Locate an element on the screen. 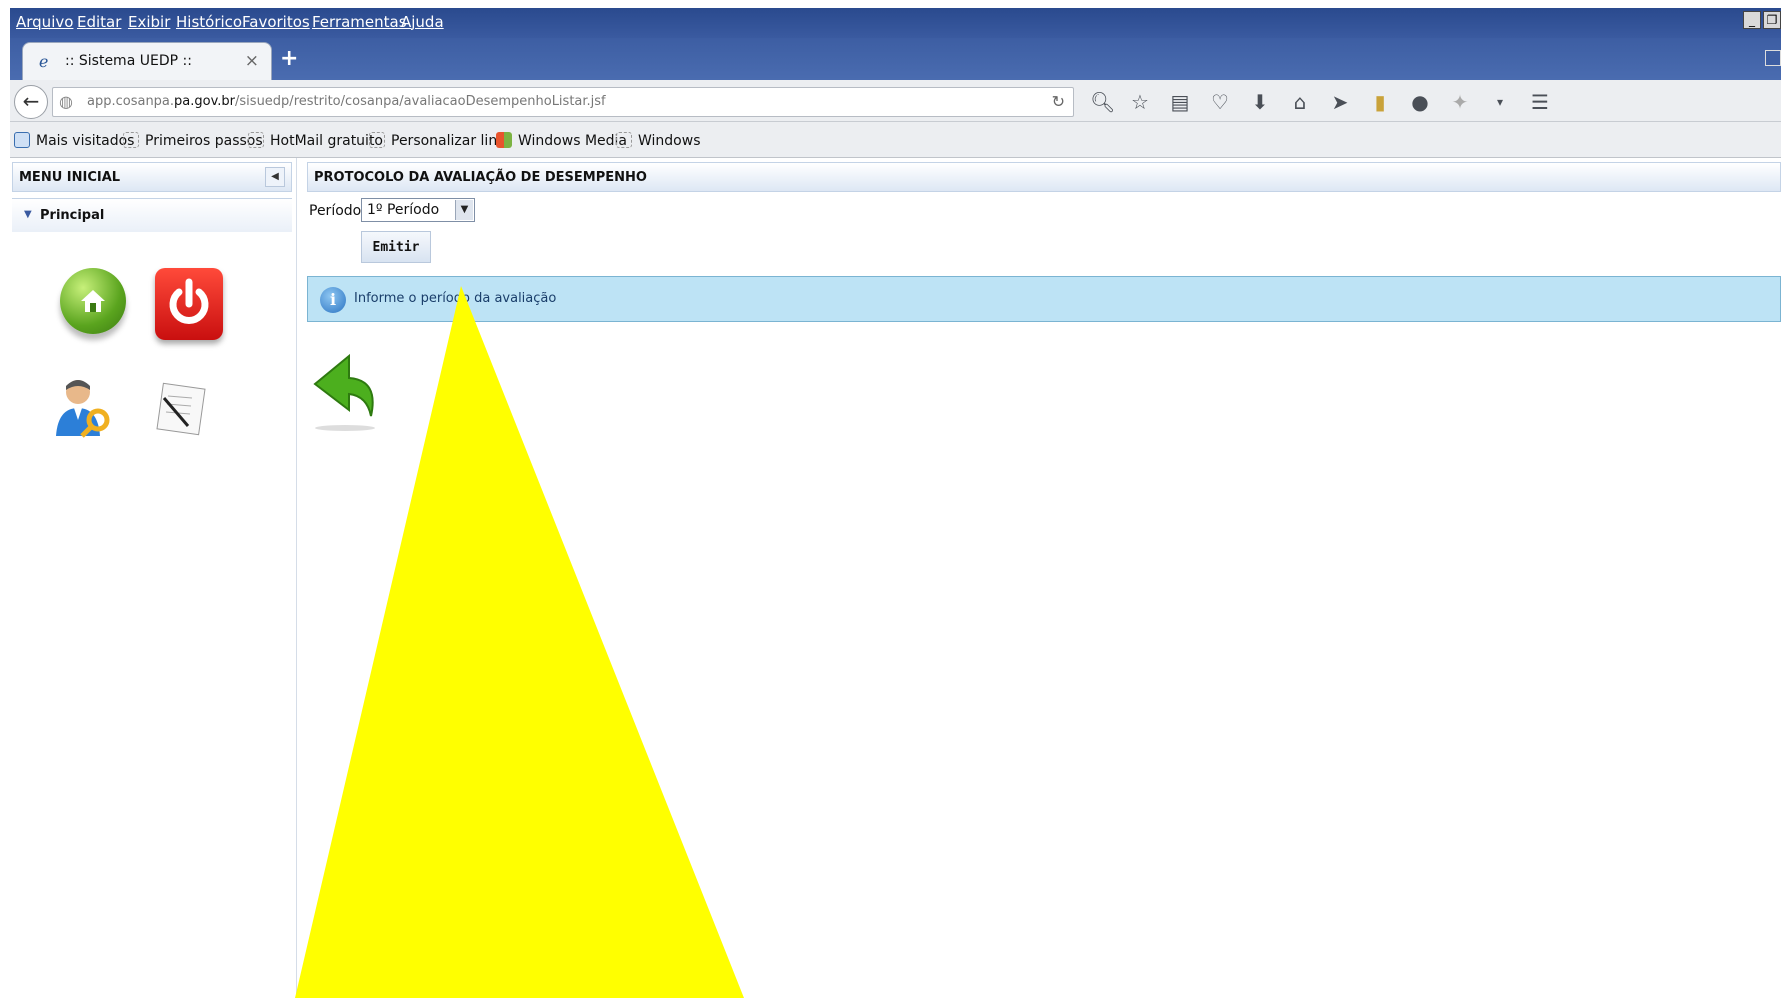  info-icon: i is located at coordinates (333, 300).